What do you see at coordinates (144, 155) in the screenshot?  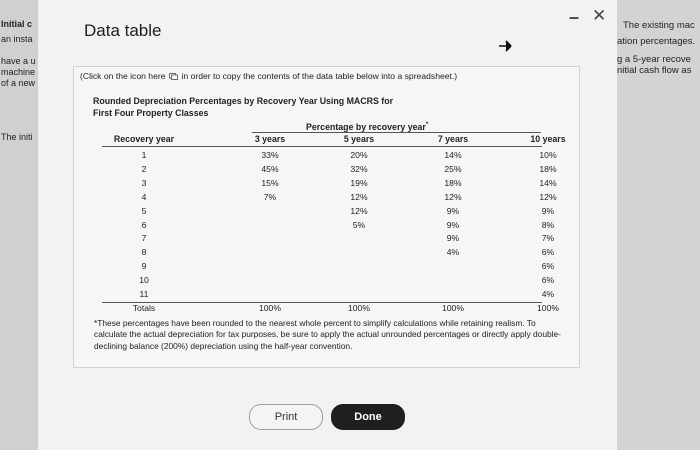 I see `recovery-year-cell: 1` at bounding box center [144, 155].